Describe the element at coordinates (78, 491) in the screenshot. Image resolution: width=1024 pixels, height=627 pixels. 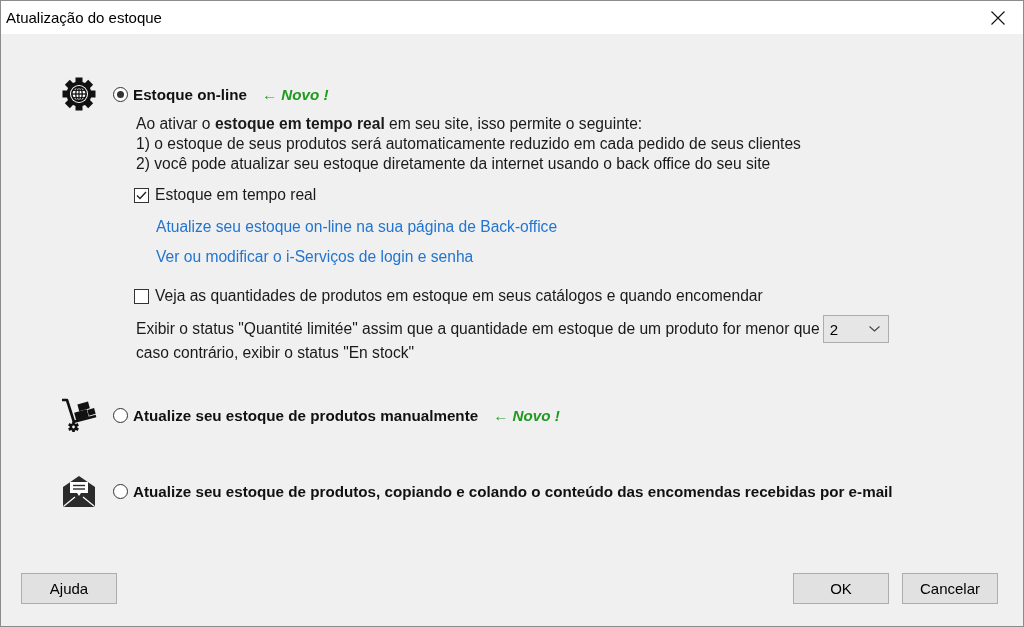
I see `envelope-icon` at that location.